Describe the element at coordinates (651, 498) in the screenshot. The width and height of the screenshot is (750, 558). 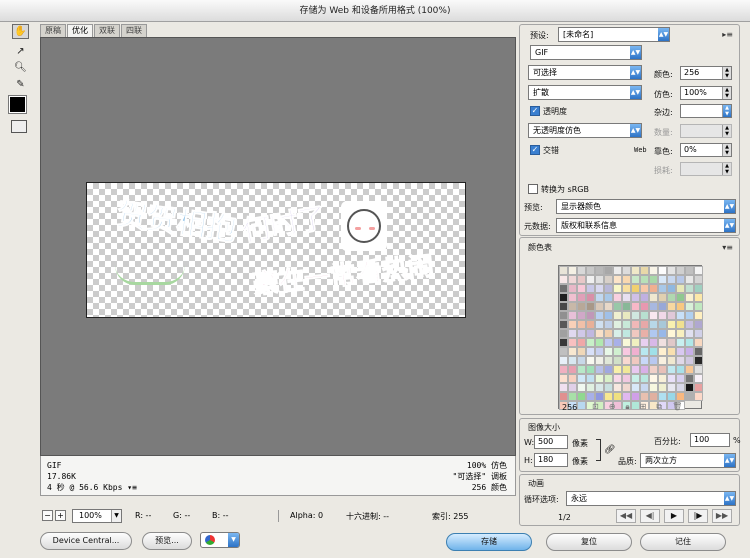
I see `loop-select: 永远 ▲▼` at that location.